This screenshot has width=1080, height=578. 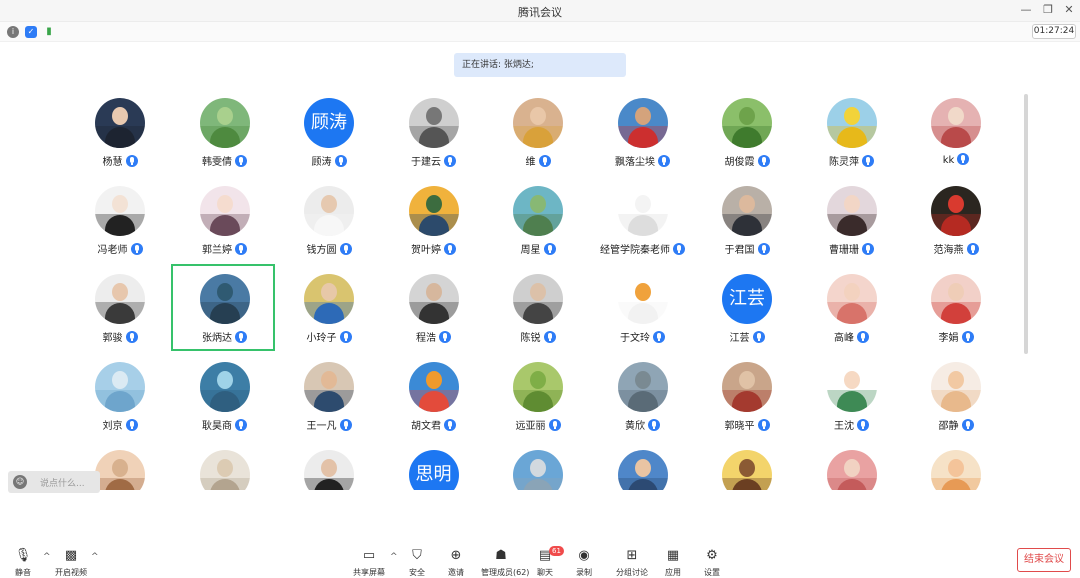 I want to click on security-button: ⛉ 安全, so click(x=417, y=562).